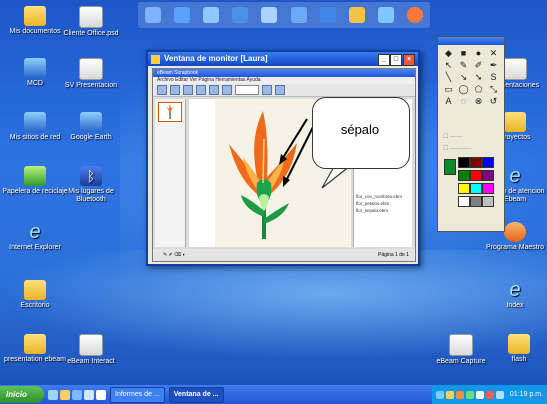 This screenshot has width=547, height=404. What do you see at coordinates (476, 201) in the screenshot?
I see `color-swatch-gray` at bounding box center [476, 201].